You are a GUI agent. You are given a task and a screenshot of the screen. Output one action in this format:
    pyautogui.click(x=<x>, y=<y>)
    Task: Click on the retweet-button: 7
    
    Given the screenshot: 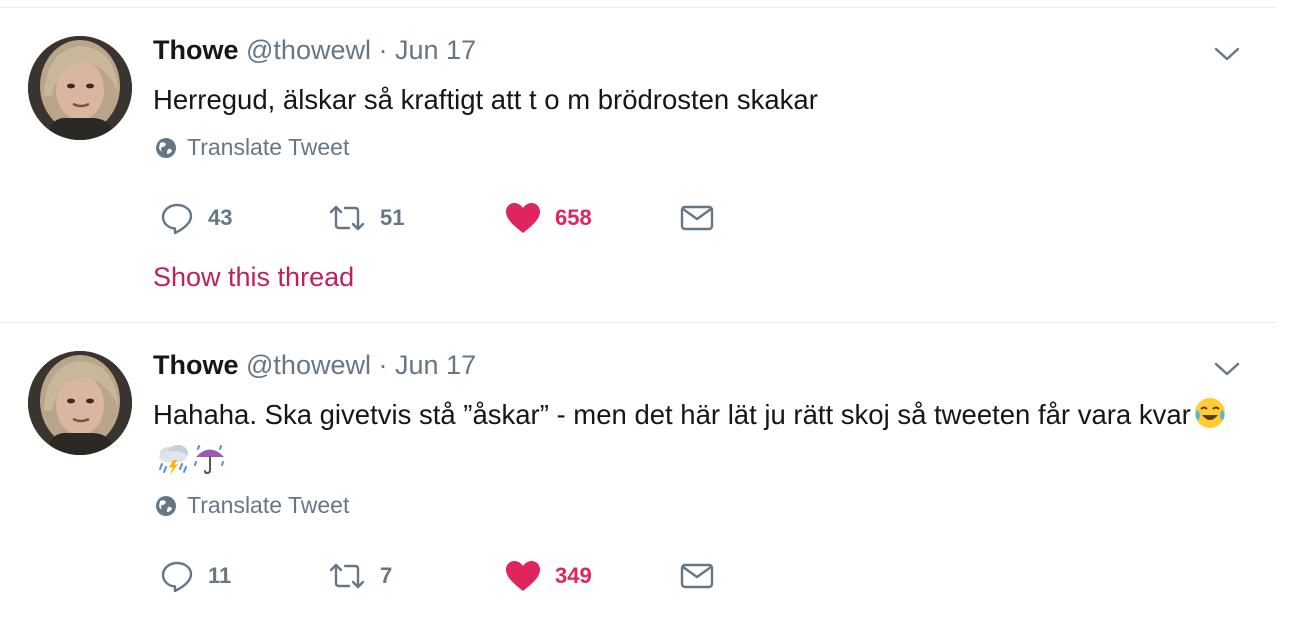 What is the action you would take?
    pyautogui.click(x=360, y=576)
    